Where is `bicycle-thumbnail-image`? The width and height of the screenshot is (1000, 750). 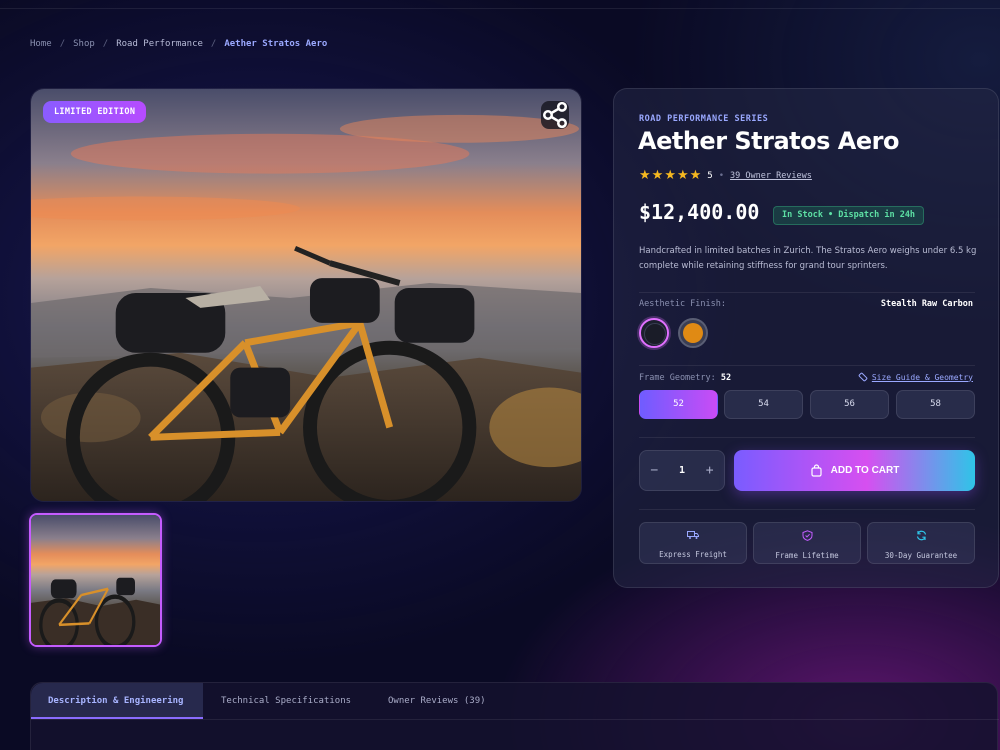
bicycle-thumbnail-image is located at coordinates (95, 580).